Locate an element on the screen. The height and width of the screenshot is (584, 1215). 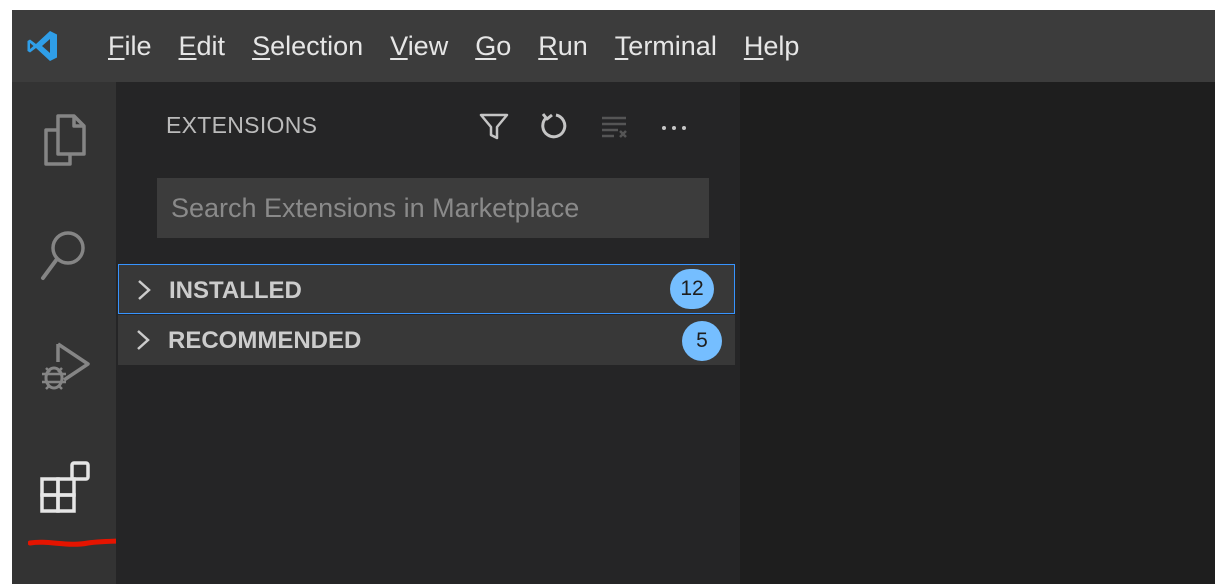
activity-run-debug is located at coordinates (64, 366).